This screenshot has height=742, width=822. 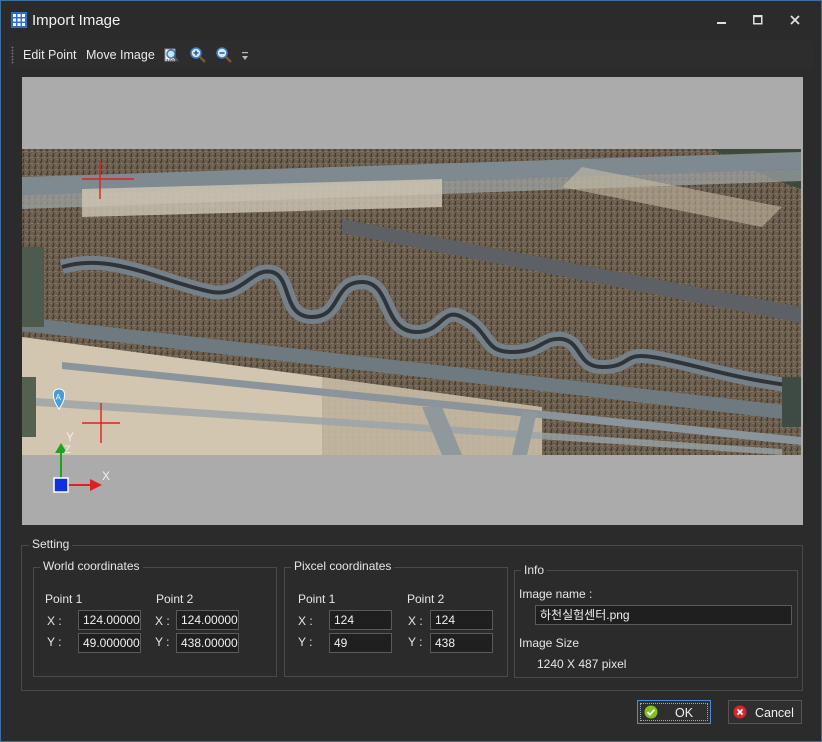 I want to click on close-button, so click(x=795, y=20).